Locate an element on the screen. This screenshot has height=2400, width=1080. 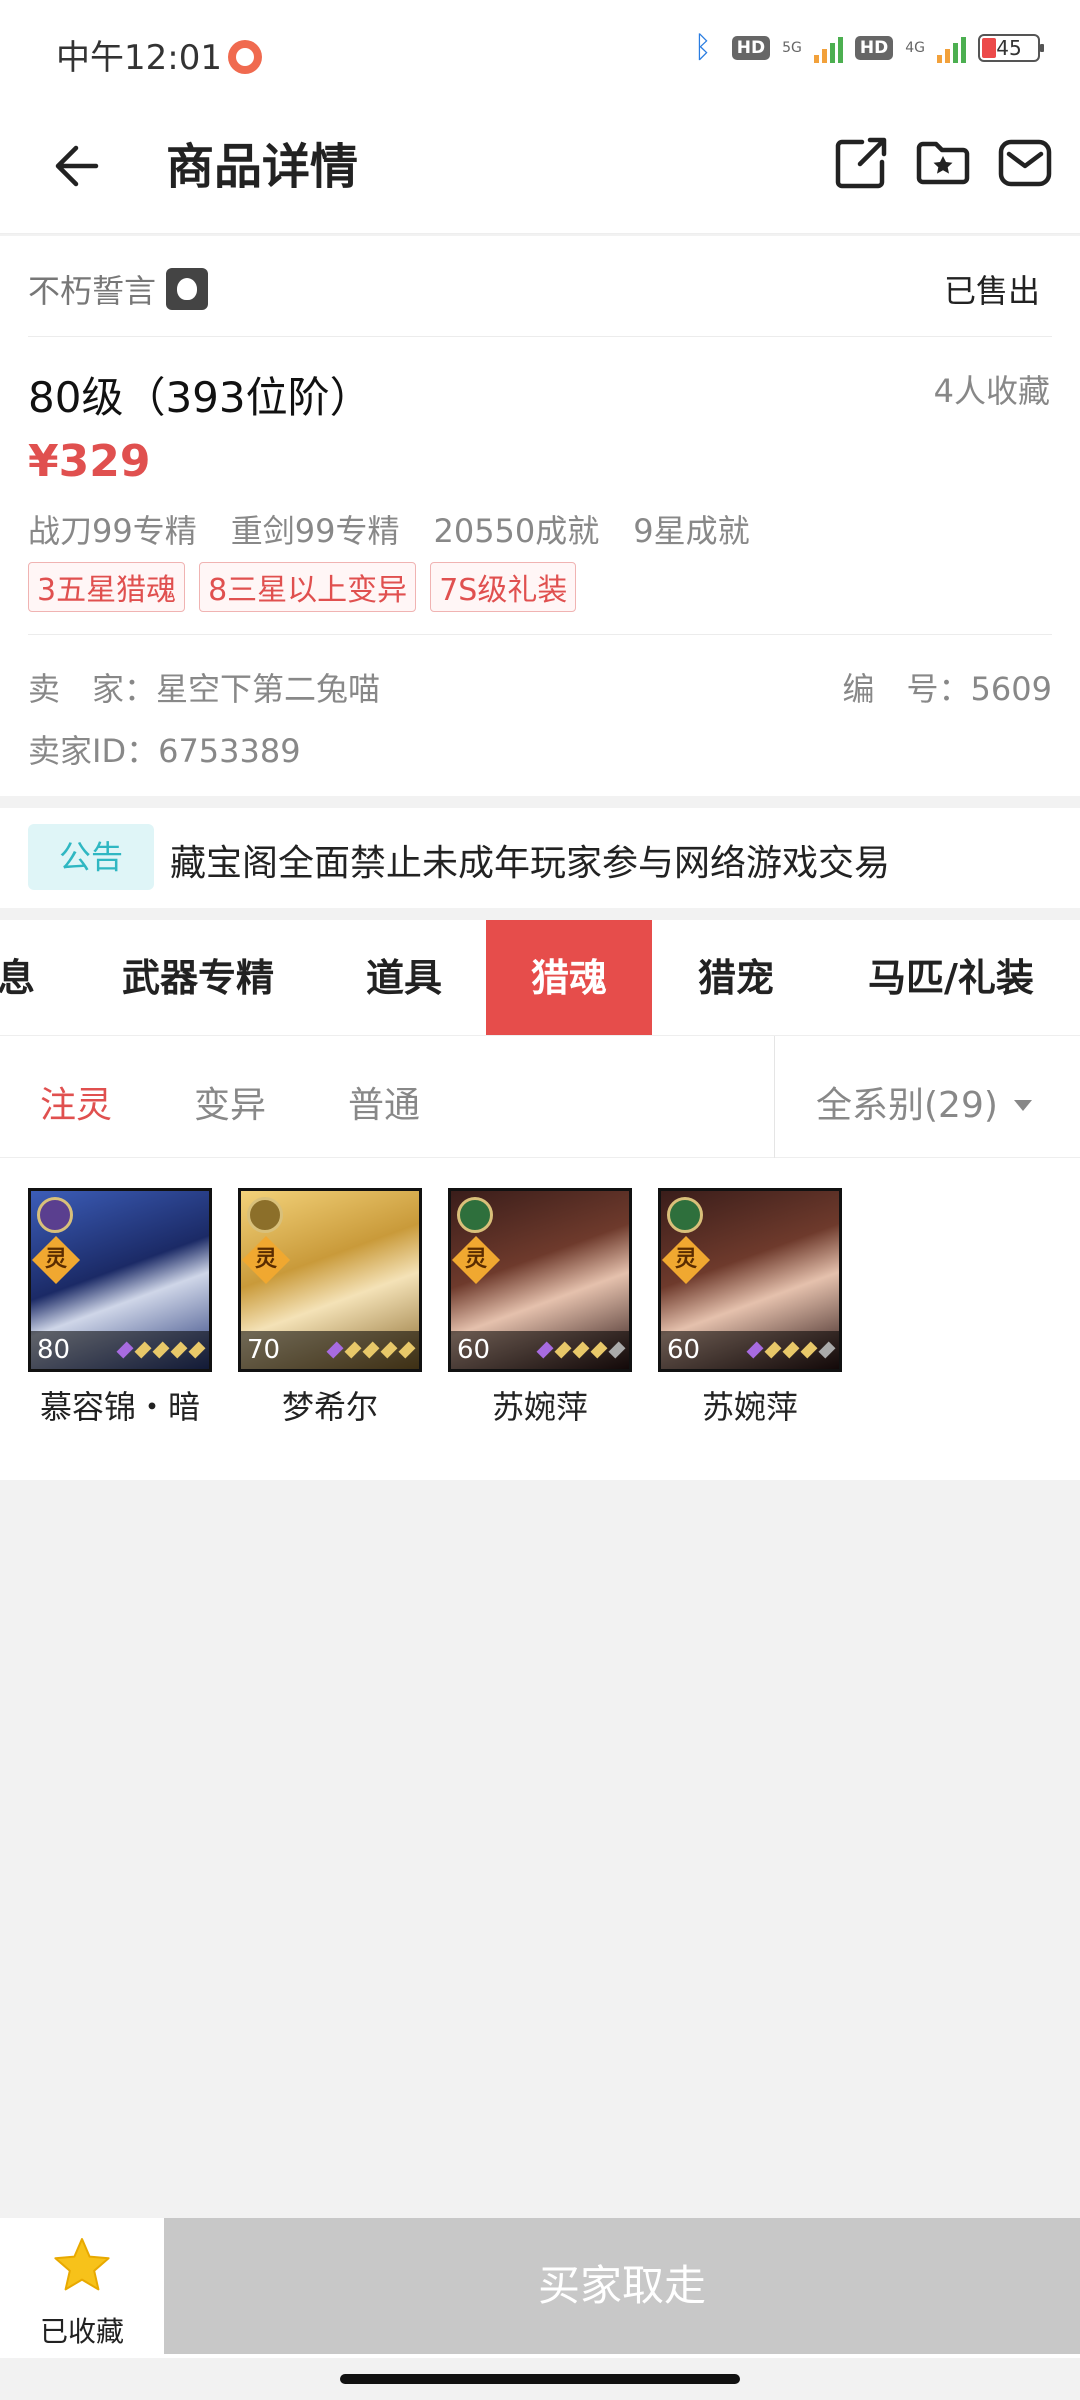
favorite-button: 已收藏 is located at coordinates (82, 2288).